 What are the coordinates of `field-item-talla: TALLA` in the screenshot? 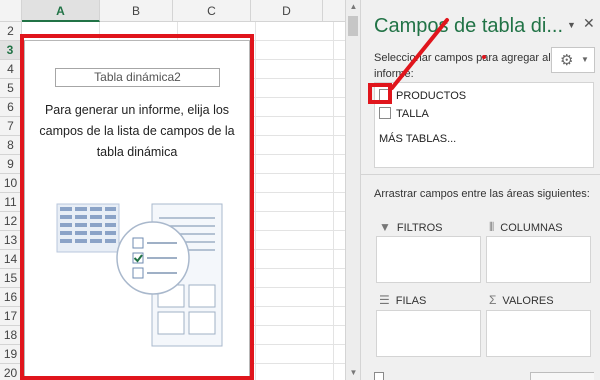 It's located at (404, 114).